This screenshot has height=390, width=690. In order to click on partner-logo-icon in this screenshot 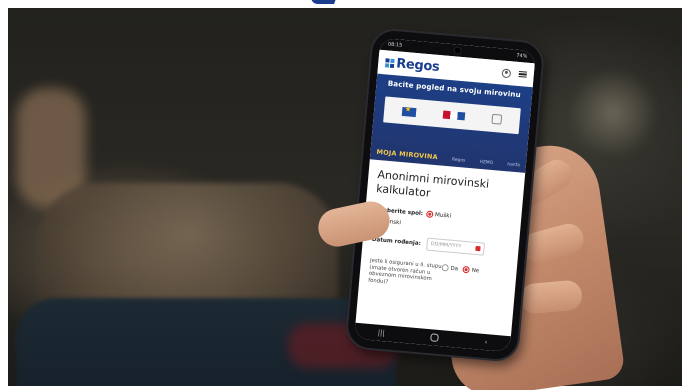, I will do `click(497, 119)`.